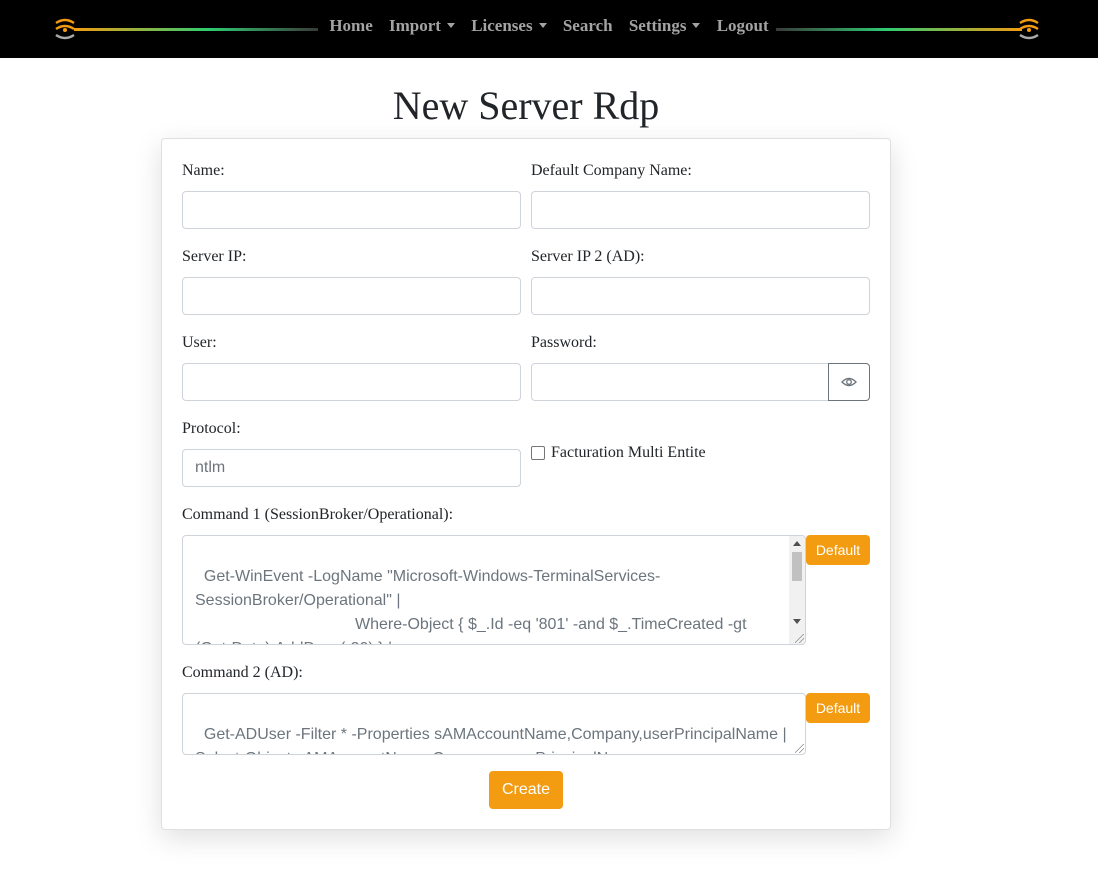  Describe the element at coordinates (564, 342) in the screenshot. I see `password-label: Password:` at that location.